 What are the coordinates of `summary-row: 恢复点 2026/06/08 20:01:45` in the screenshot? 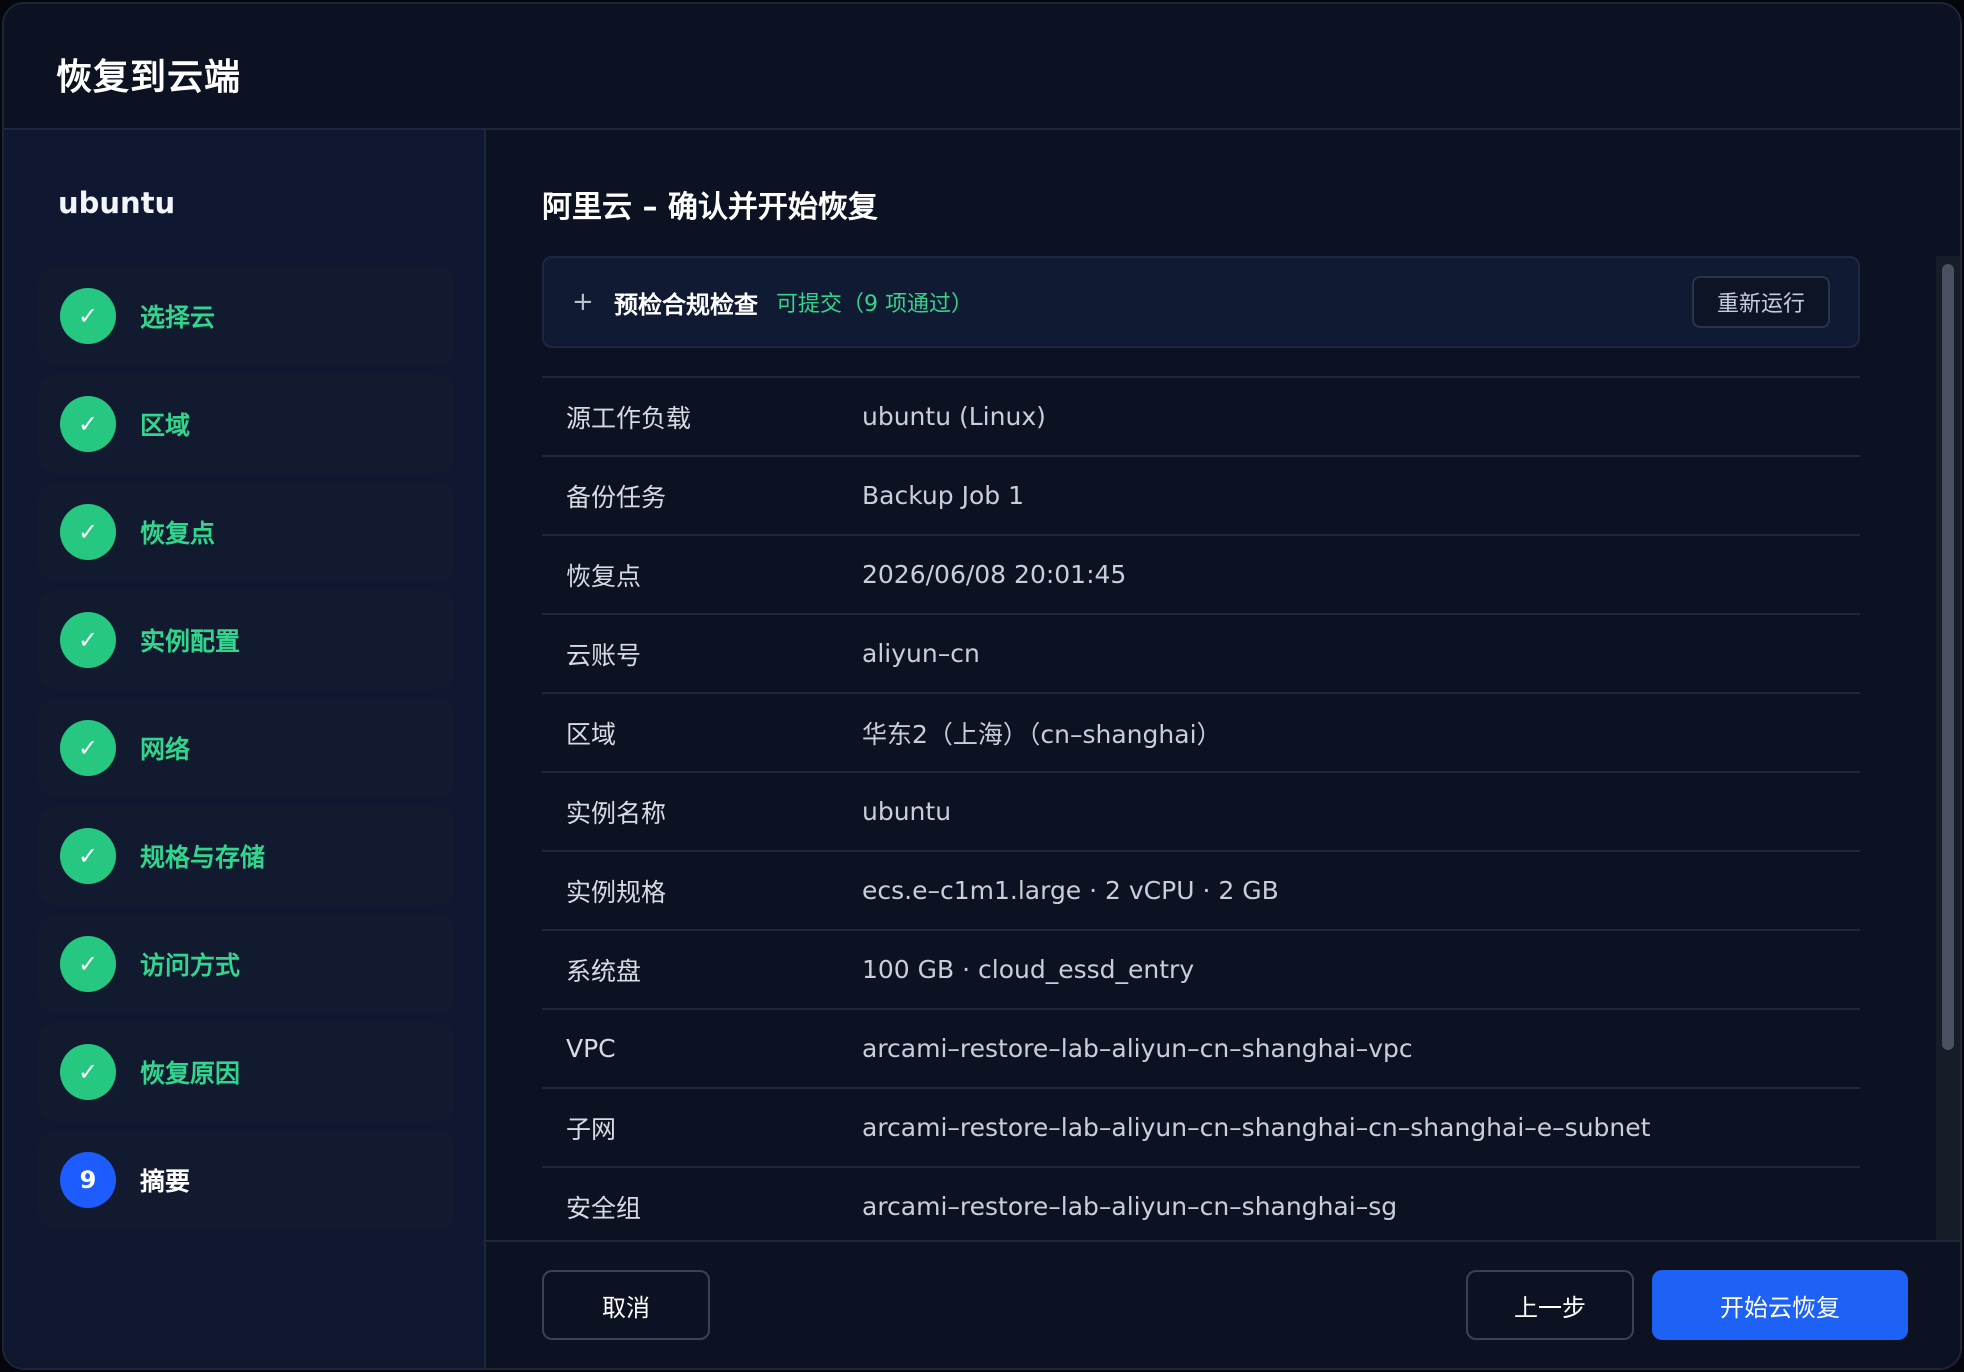 It's located at (1201, 575).